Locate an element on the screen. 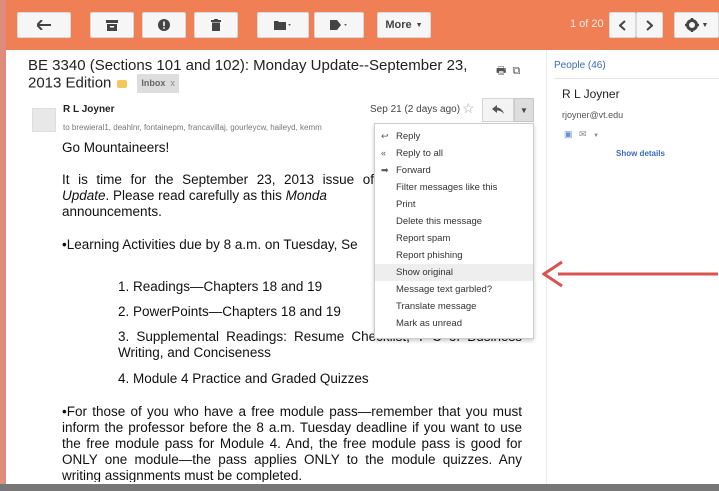  menu-item-filter: Filter messages like this is located at coordinates (454, 187).